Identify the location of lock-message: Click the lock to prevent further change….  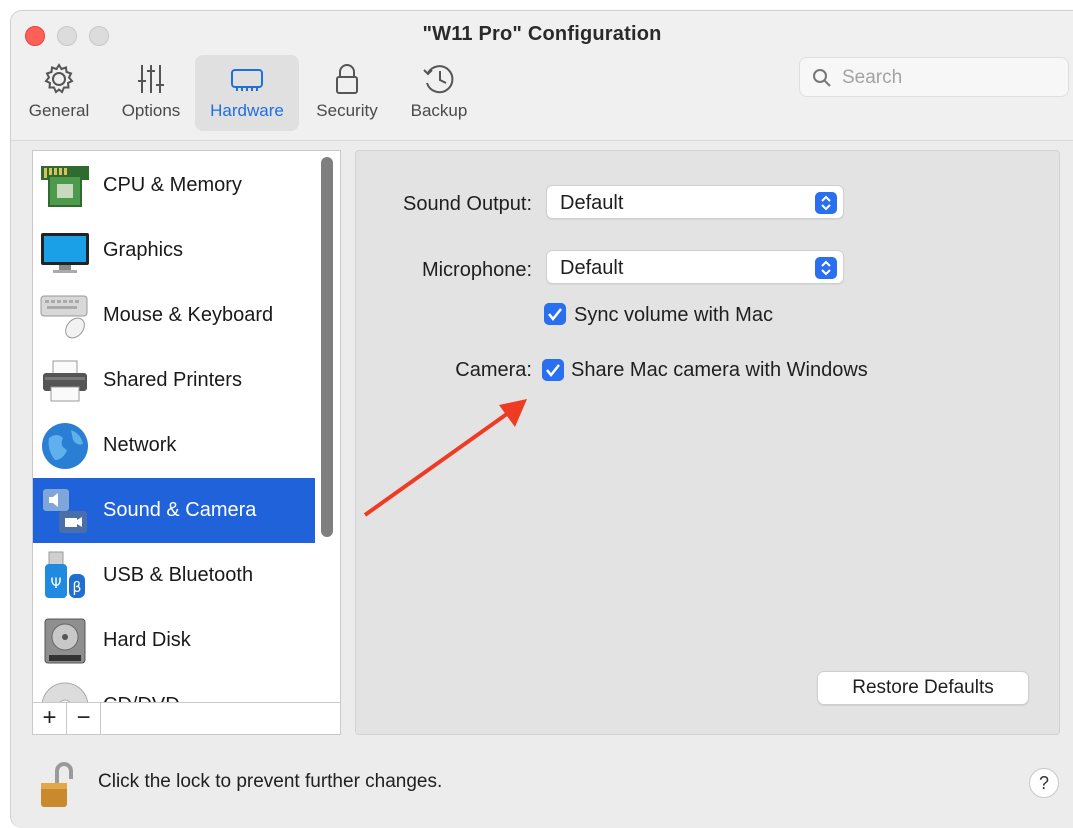
(270, 781).